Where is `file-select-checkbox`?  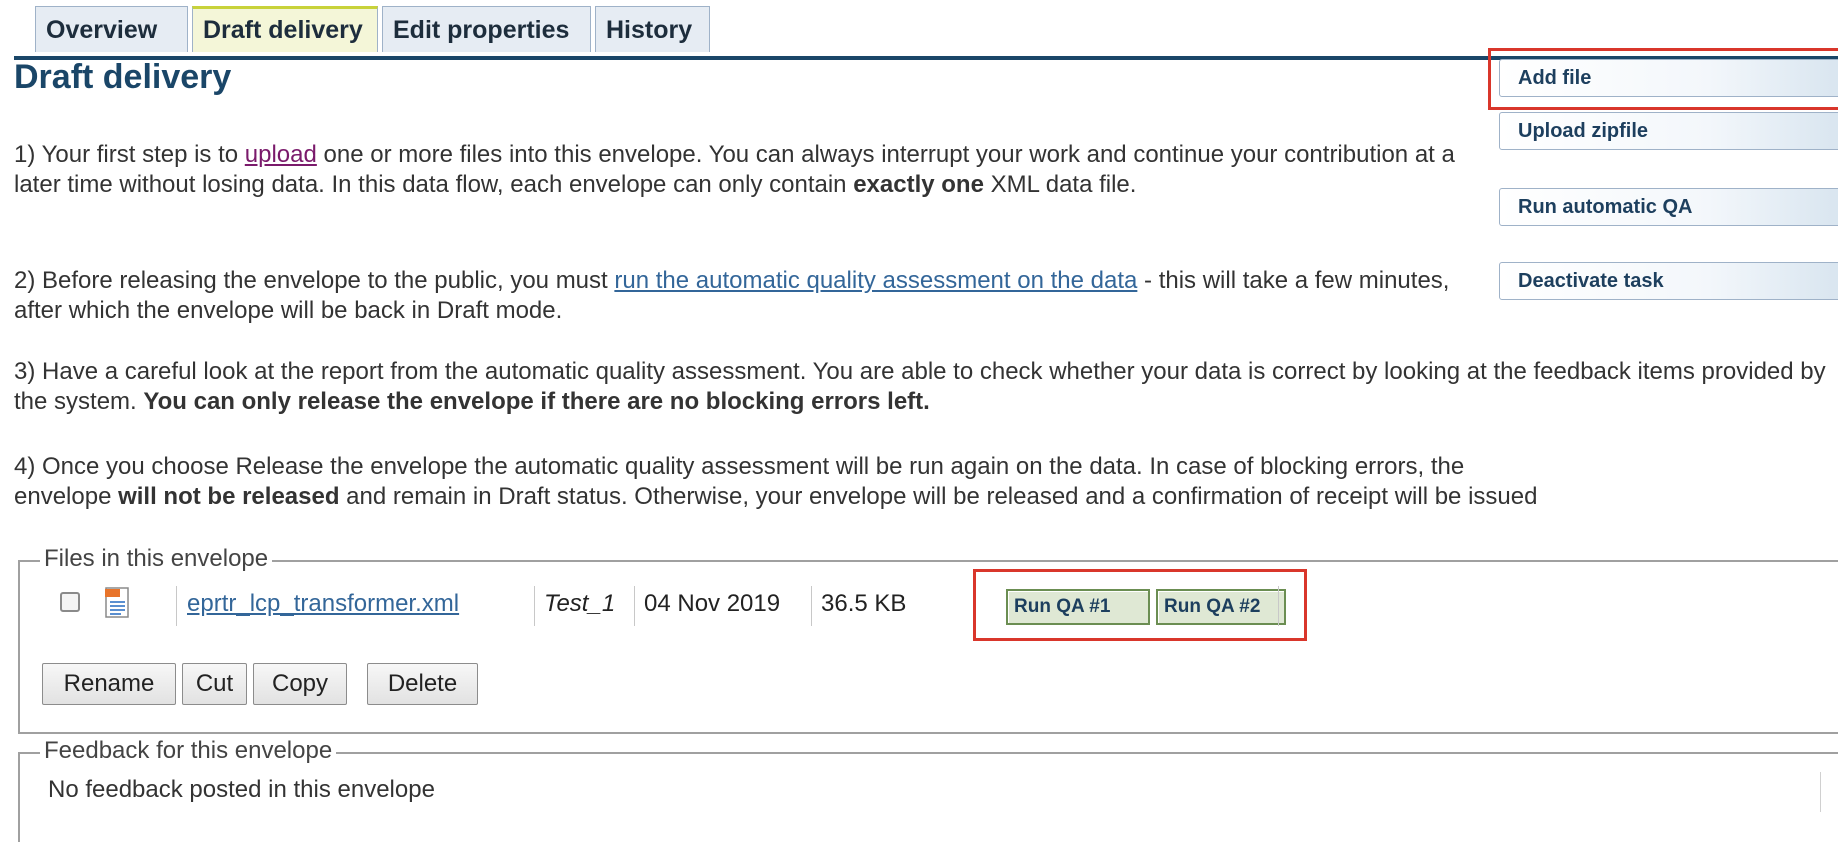
file-select-checkbox is located at coordinates (70, 602).